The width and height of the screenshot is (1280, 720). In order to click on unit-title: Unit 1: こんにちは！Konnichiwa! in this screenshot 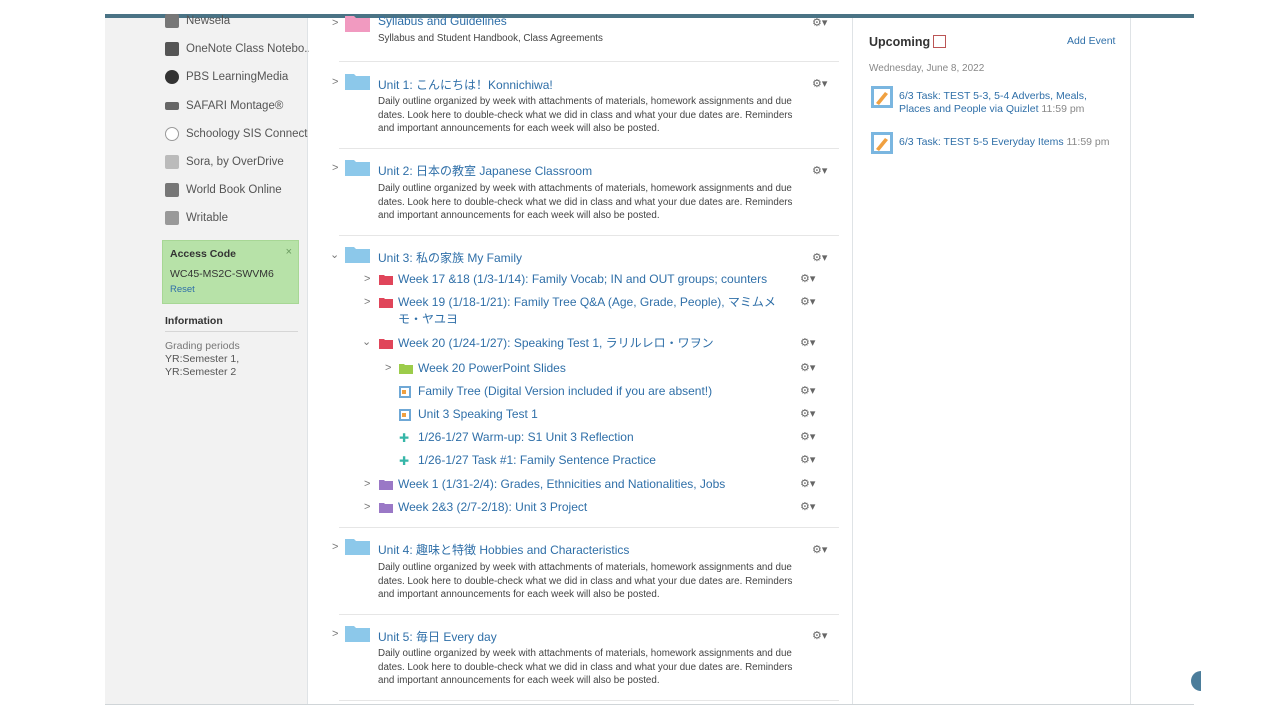, I will do `click(465, 84)`.